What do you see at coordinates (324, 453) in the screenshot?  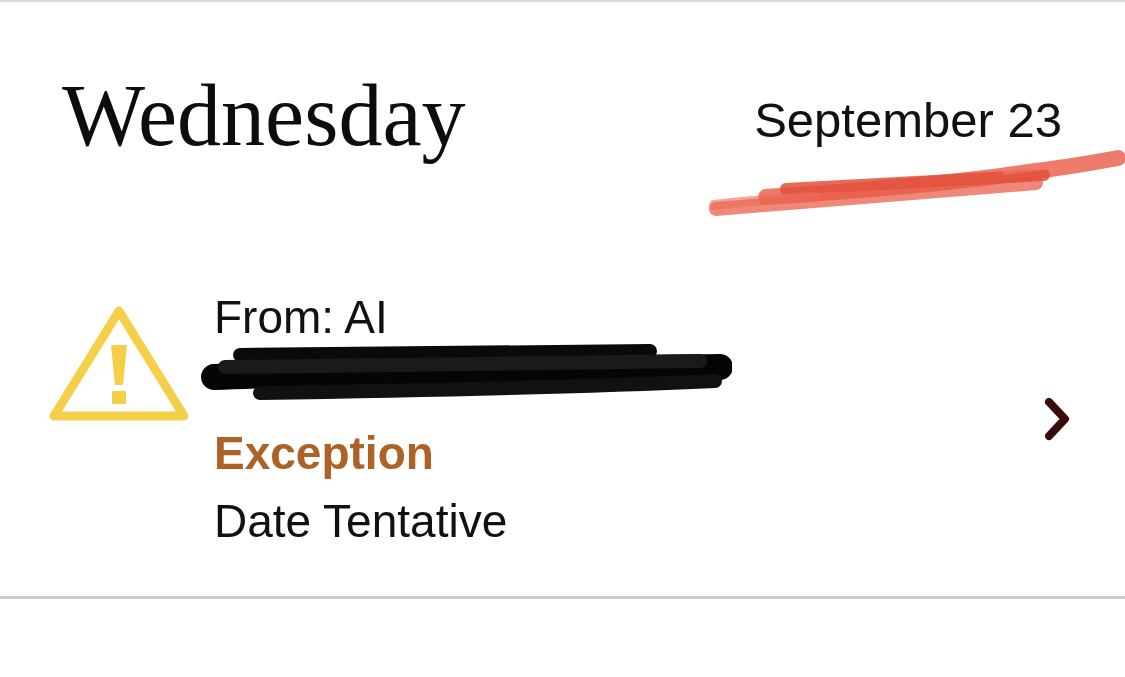 I see `status-text: Exception` at bounding box center [324, 453].